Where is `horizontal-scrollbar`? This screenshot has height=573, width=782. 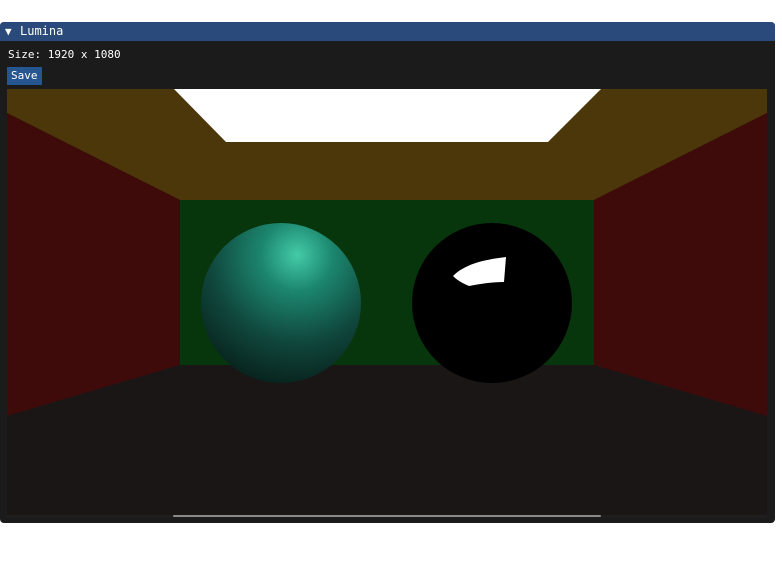 horizontal-scrollbar is located at coordinates (387, 516).